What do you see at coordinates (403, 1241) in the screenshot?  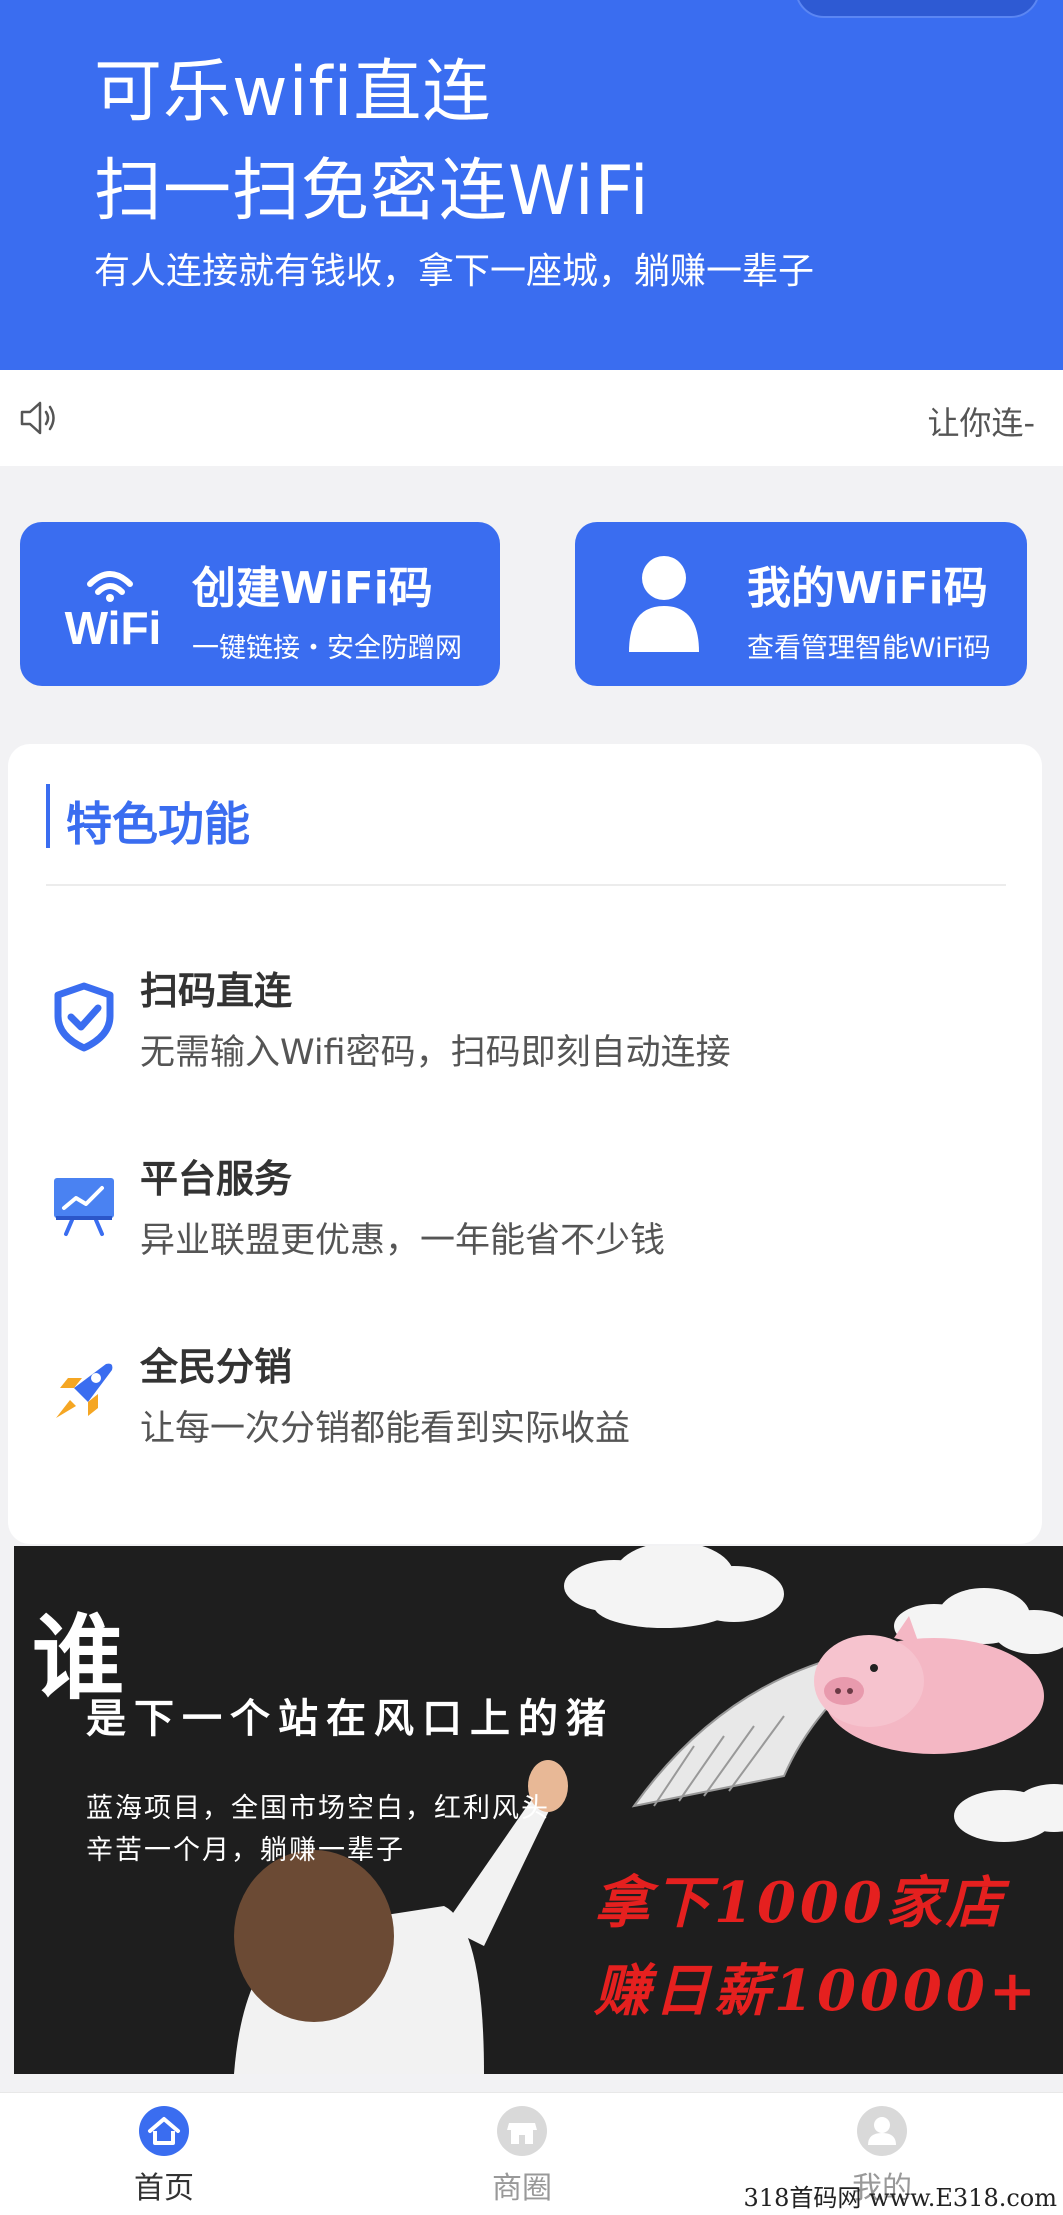 I see `feature-desc: 异业联盟更优惠，一年能省不少钱` at bounding box center [403, 1241].